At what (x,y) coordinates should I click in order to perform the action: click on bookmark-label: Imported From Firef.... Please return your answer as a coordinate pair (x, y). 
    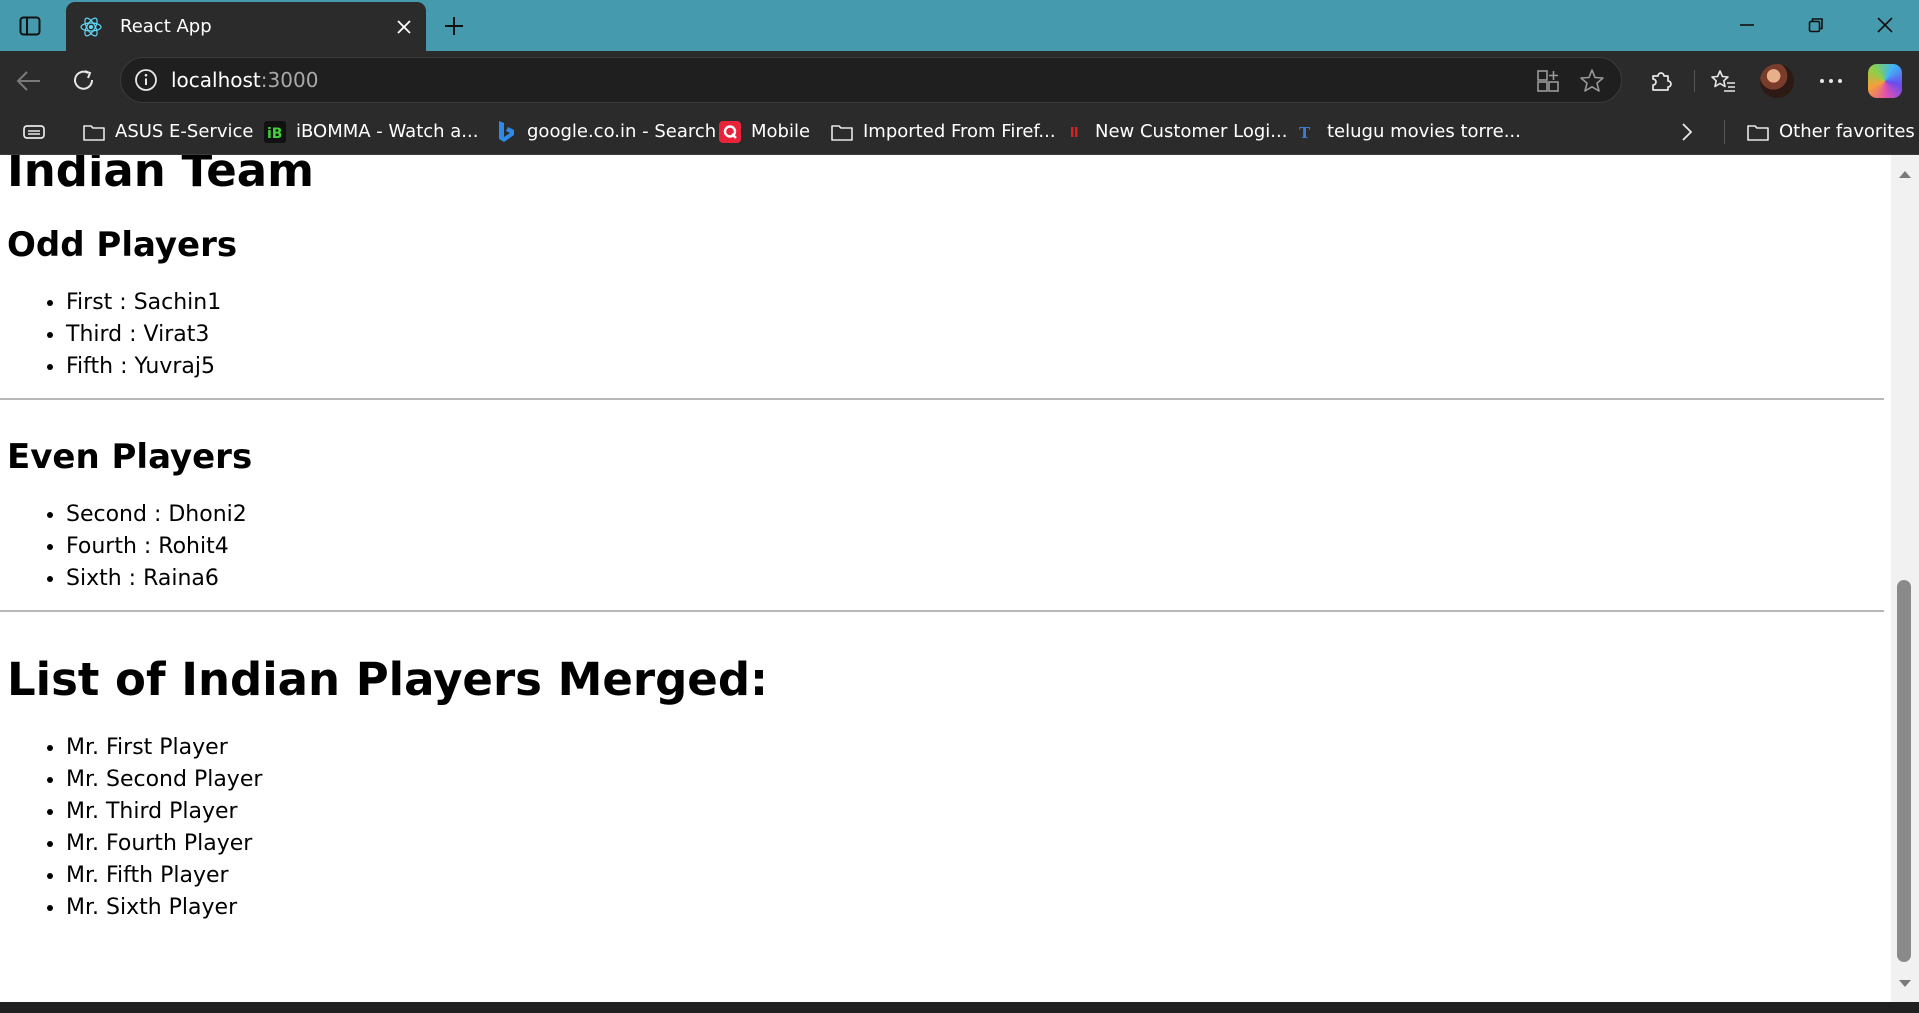
    Looking at the image, I should click on (959, 131).